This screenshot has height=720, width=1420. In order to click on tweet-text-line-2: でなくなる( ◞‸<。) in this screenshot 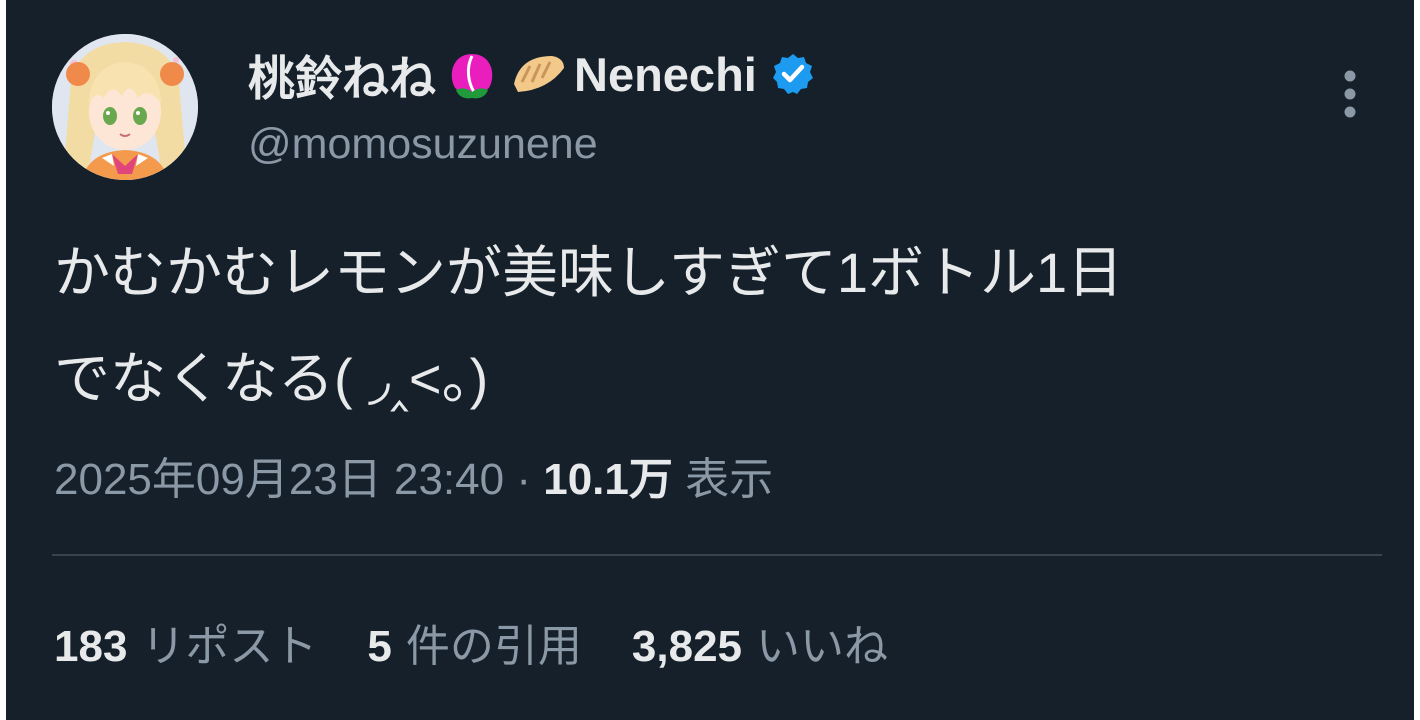, I will do `click(271, 378)`.